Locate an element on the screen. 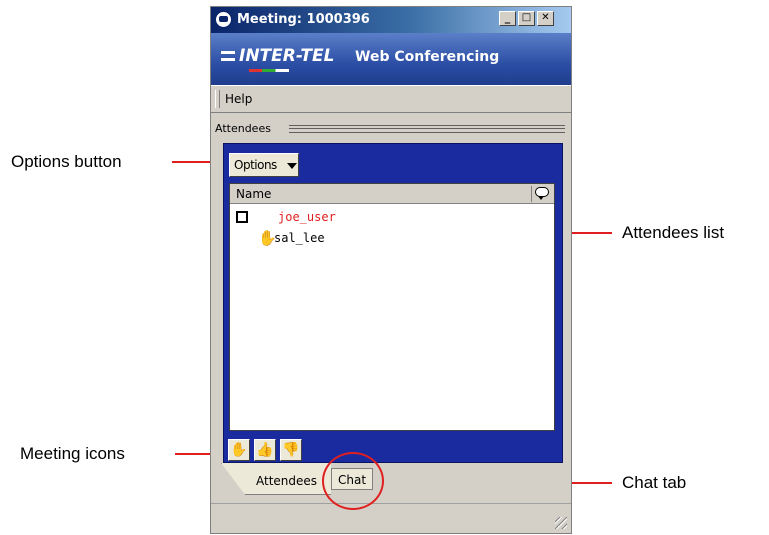  status-bar is located at coordinates (391, 518).